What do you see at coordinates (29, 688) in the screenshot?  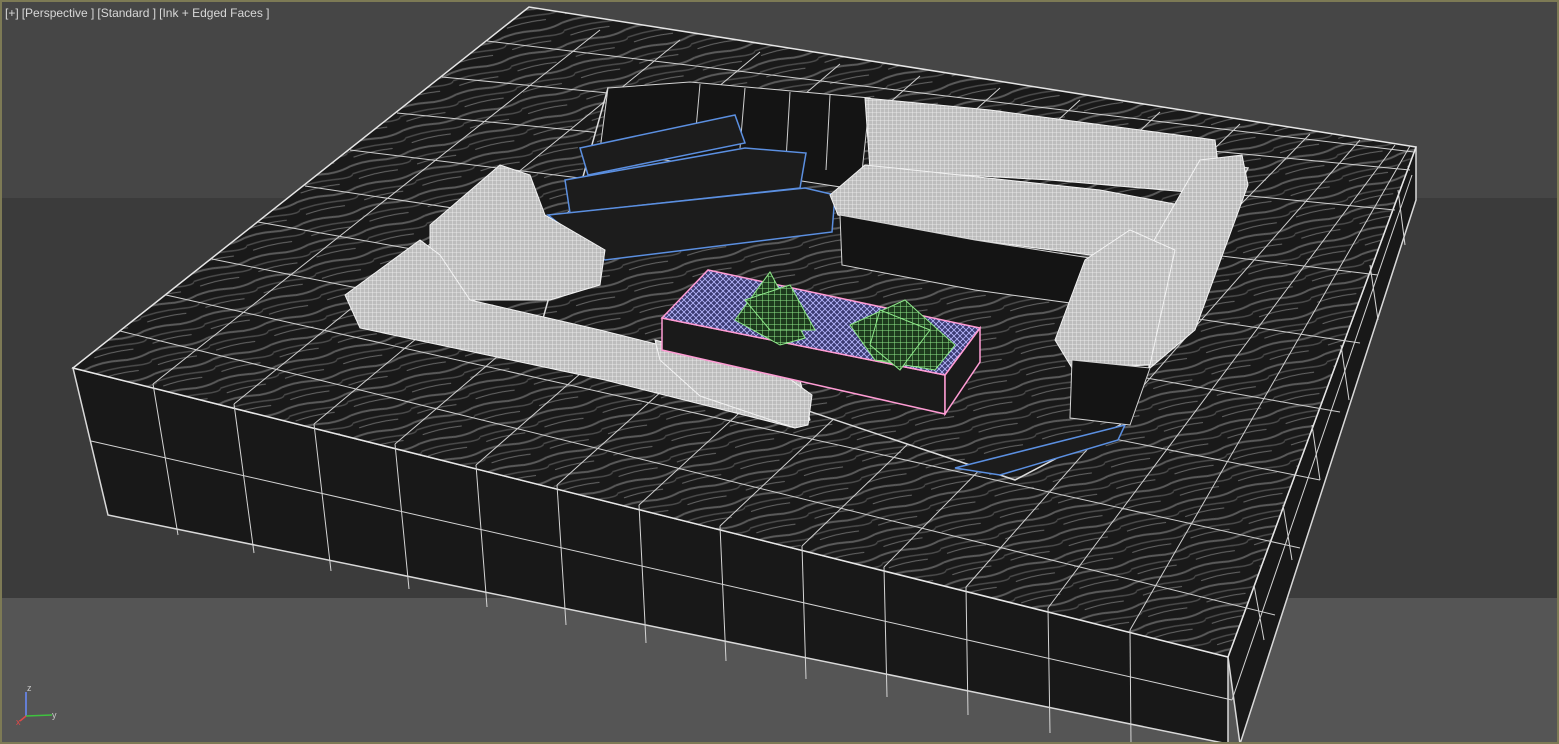 I see `axis-z-label: z` at bounding box center [29, 688].